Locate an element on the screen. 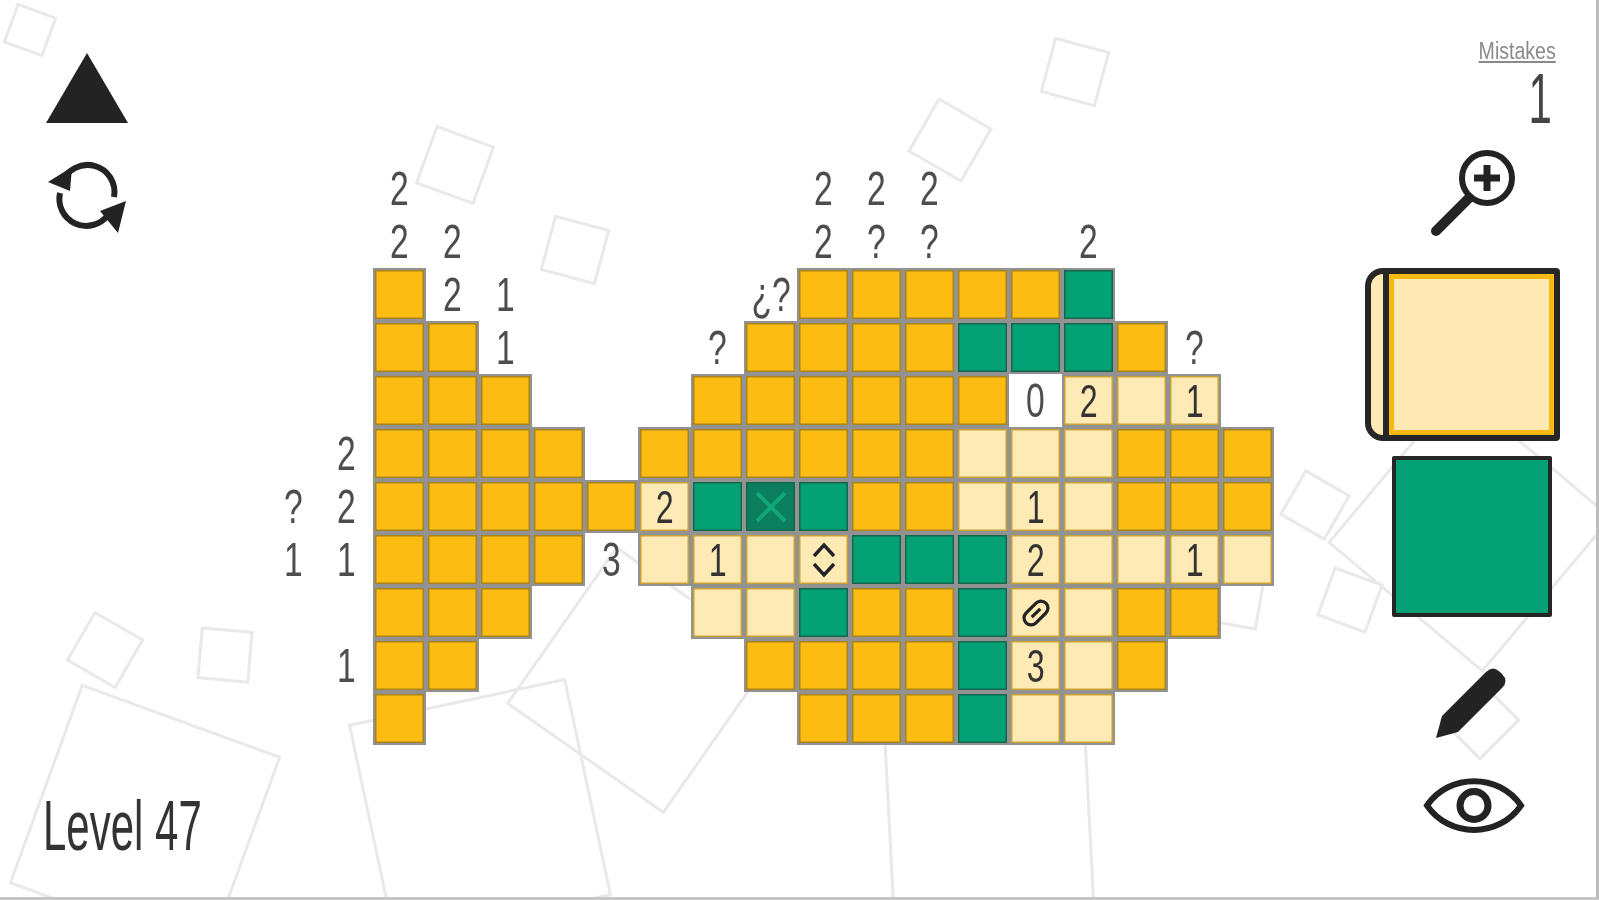  triangle-icon is located at coordinates (87, 88).